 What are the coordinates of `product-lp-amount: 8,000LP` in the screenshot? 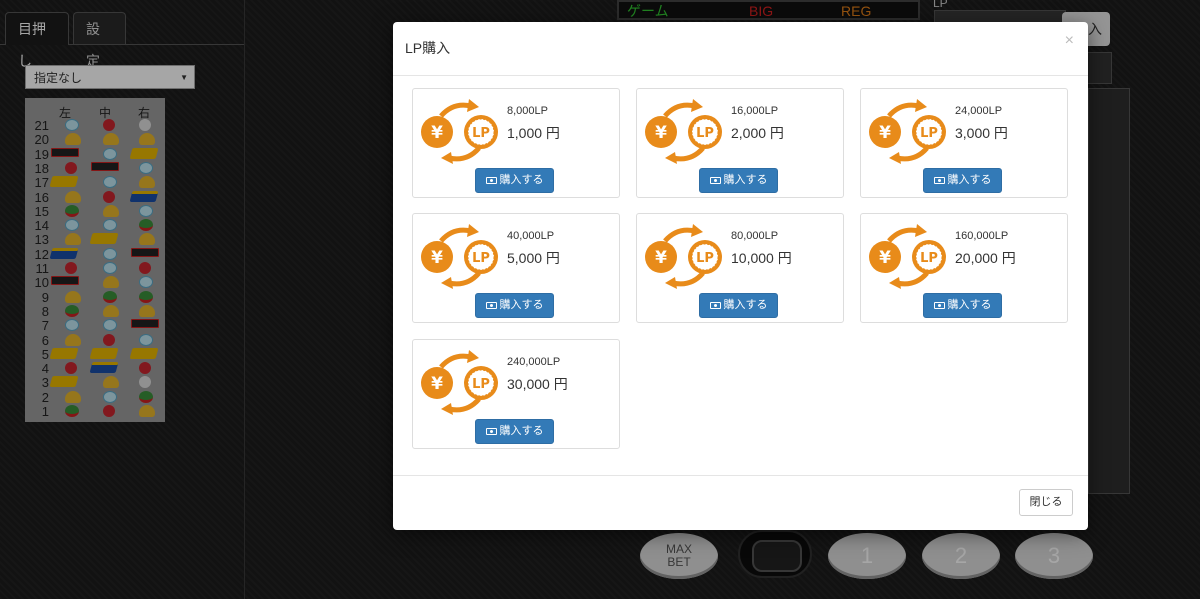 It's located at (527, 111).